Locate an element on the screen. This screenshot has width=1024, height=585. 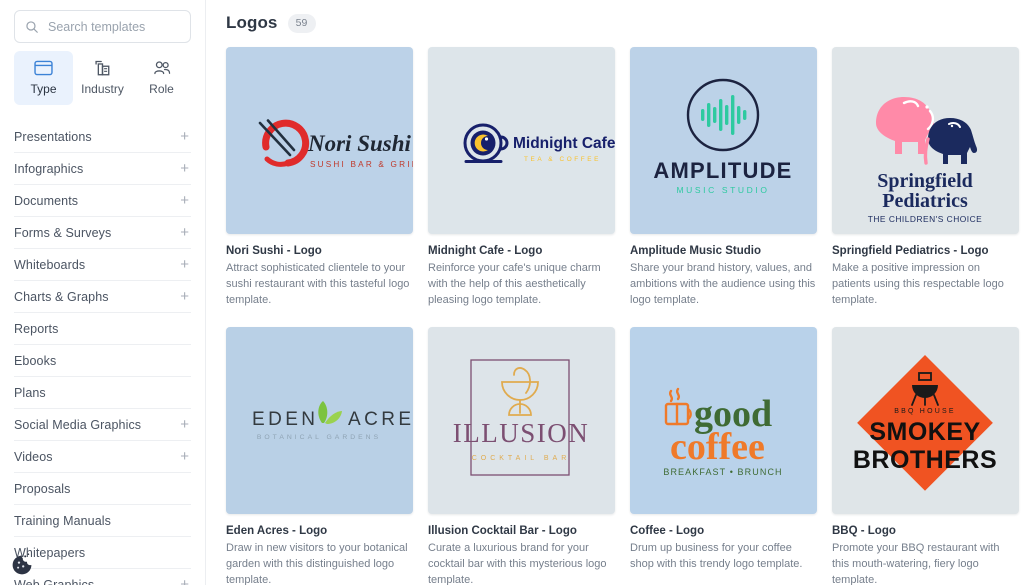
card-title: Amplitude Music Studio is located at coordinates (695, 251).